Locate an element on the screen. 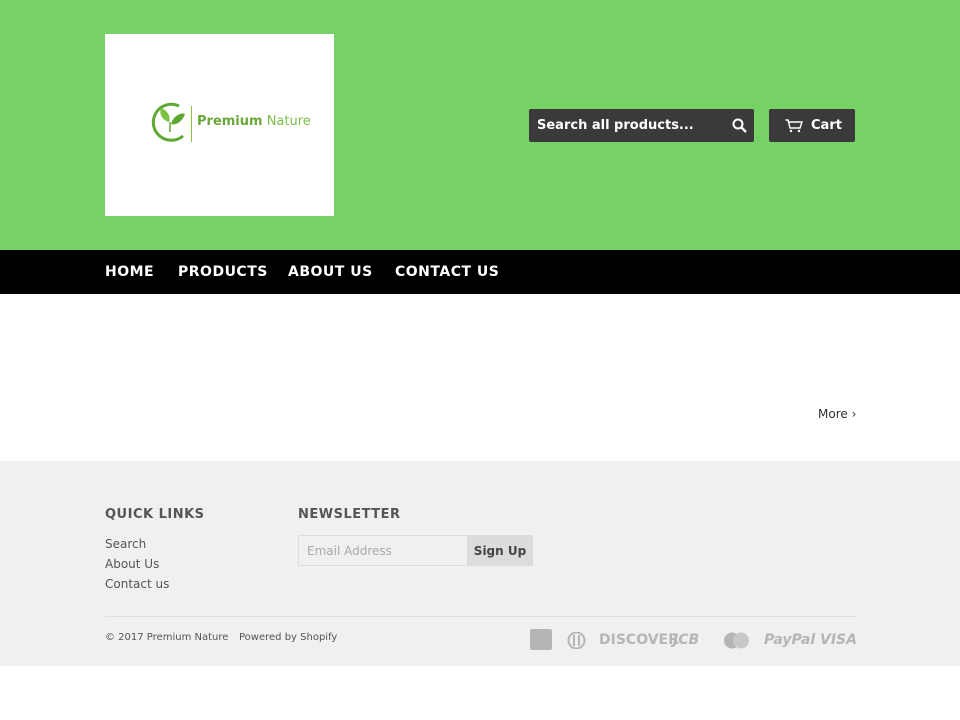  newsletter-heading: NEWSLETTER is located at coordinates (349, 514).